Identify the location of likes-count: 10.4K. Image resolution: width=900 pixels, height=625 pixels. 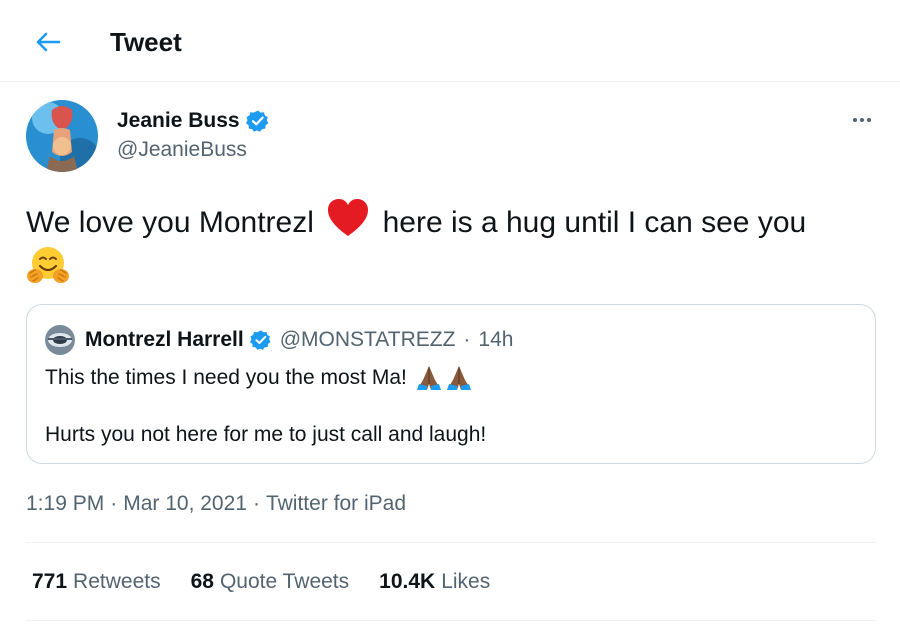
(407, 581).